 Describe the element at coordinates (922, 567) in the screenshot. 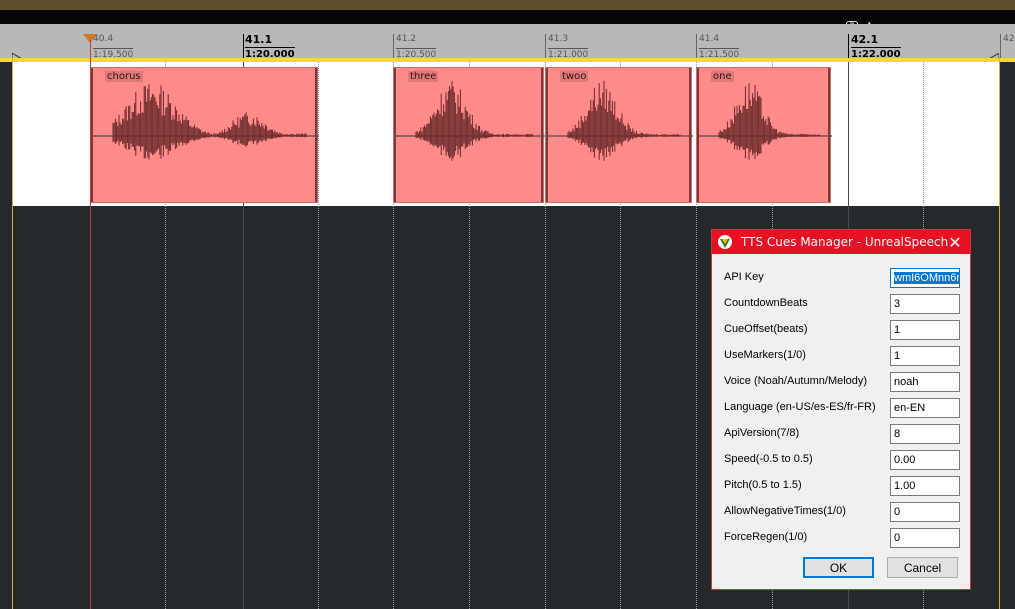

I see `cancel-button: Cancel` at that location.